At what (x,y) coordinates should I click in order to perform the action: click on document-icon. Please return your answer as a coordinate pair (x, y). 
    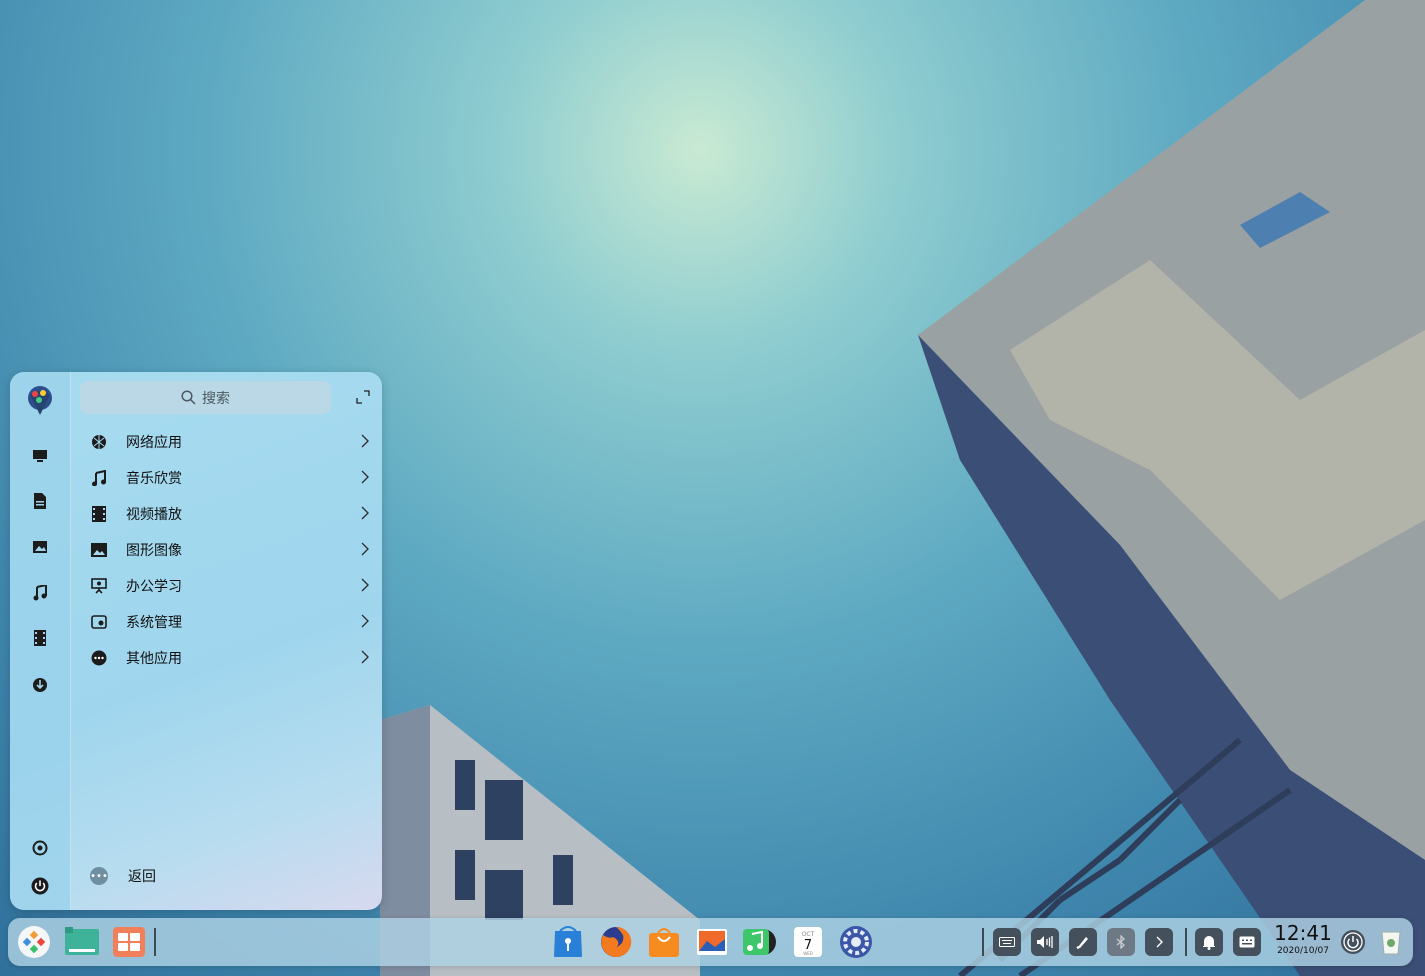
    Looking at the image, I should click on (40, 501).